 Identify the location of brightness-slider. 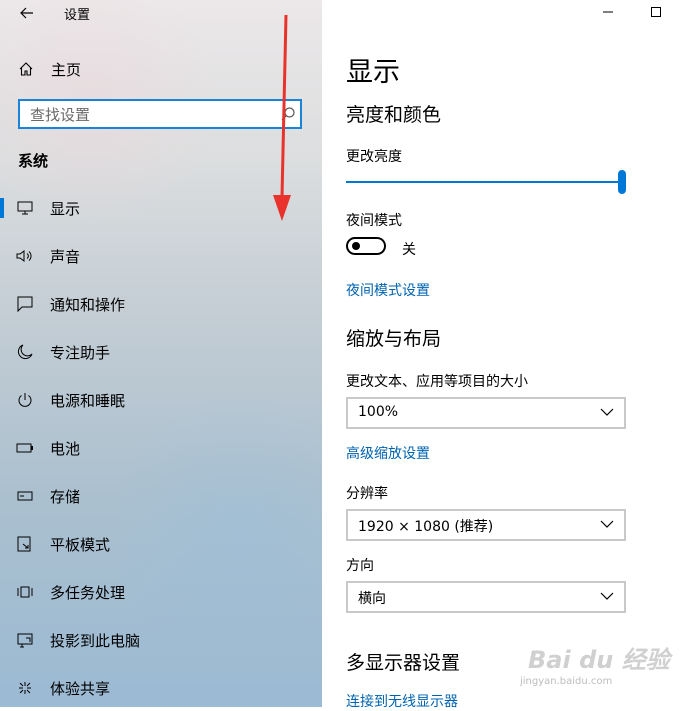
(486, 182).